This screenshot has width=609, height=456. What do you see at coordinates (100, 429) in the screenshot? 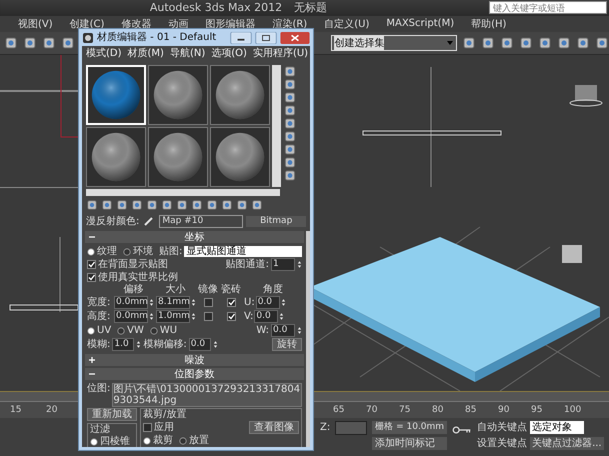
I see `group-title: 过滤` at bounding box center [100, 429].